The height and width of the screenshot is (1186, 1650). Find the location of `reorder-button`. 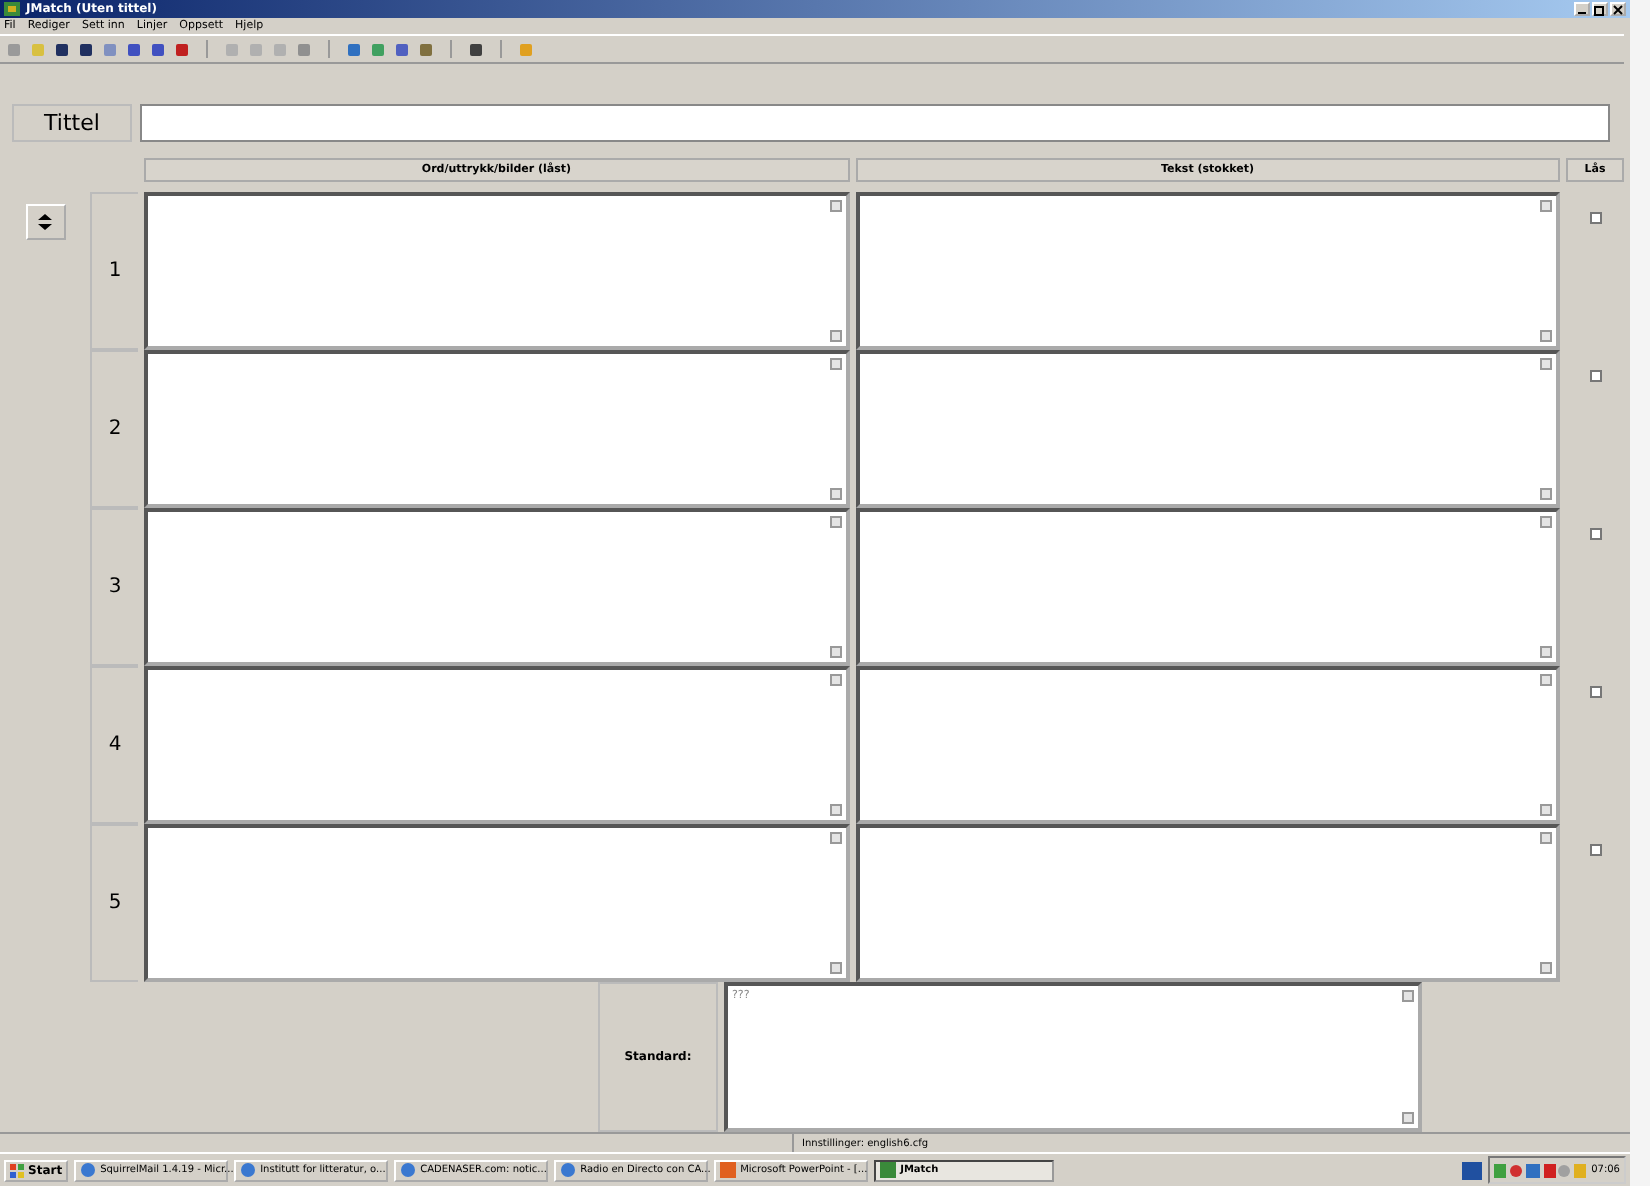

reorder-button is located at coordinates (45, 222).